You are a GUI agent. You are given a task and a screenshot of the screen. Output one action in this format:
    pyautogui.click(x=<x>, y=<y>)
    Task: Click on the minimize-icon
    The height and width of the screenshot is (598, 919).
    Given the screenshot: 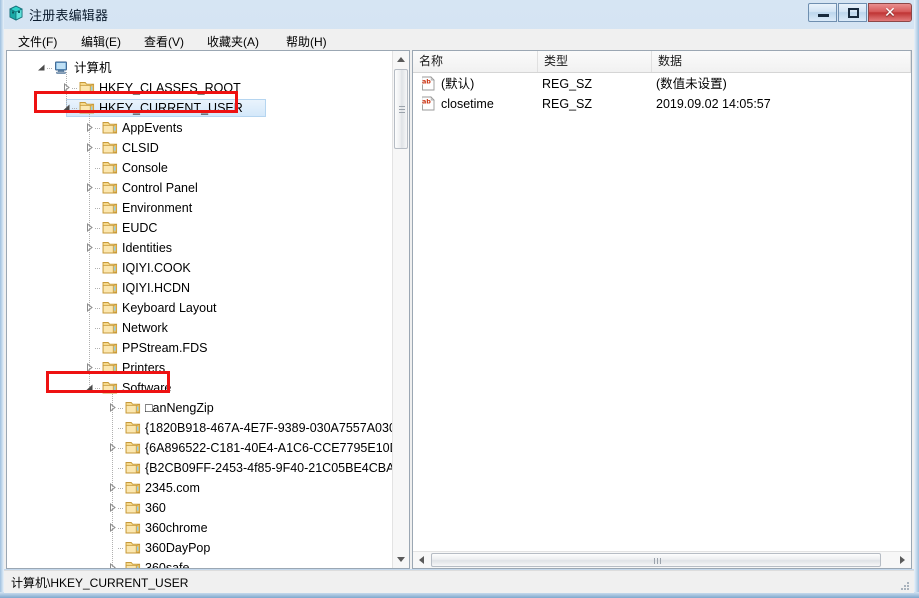 What is the action you would take?
    pyautogui.click(x=823, y=15)
    